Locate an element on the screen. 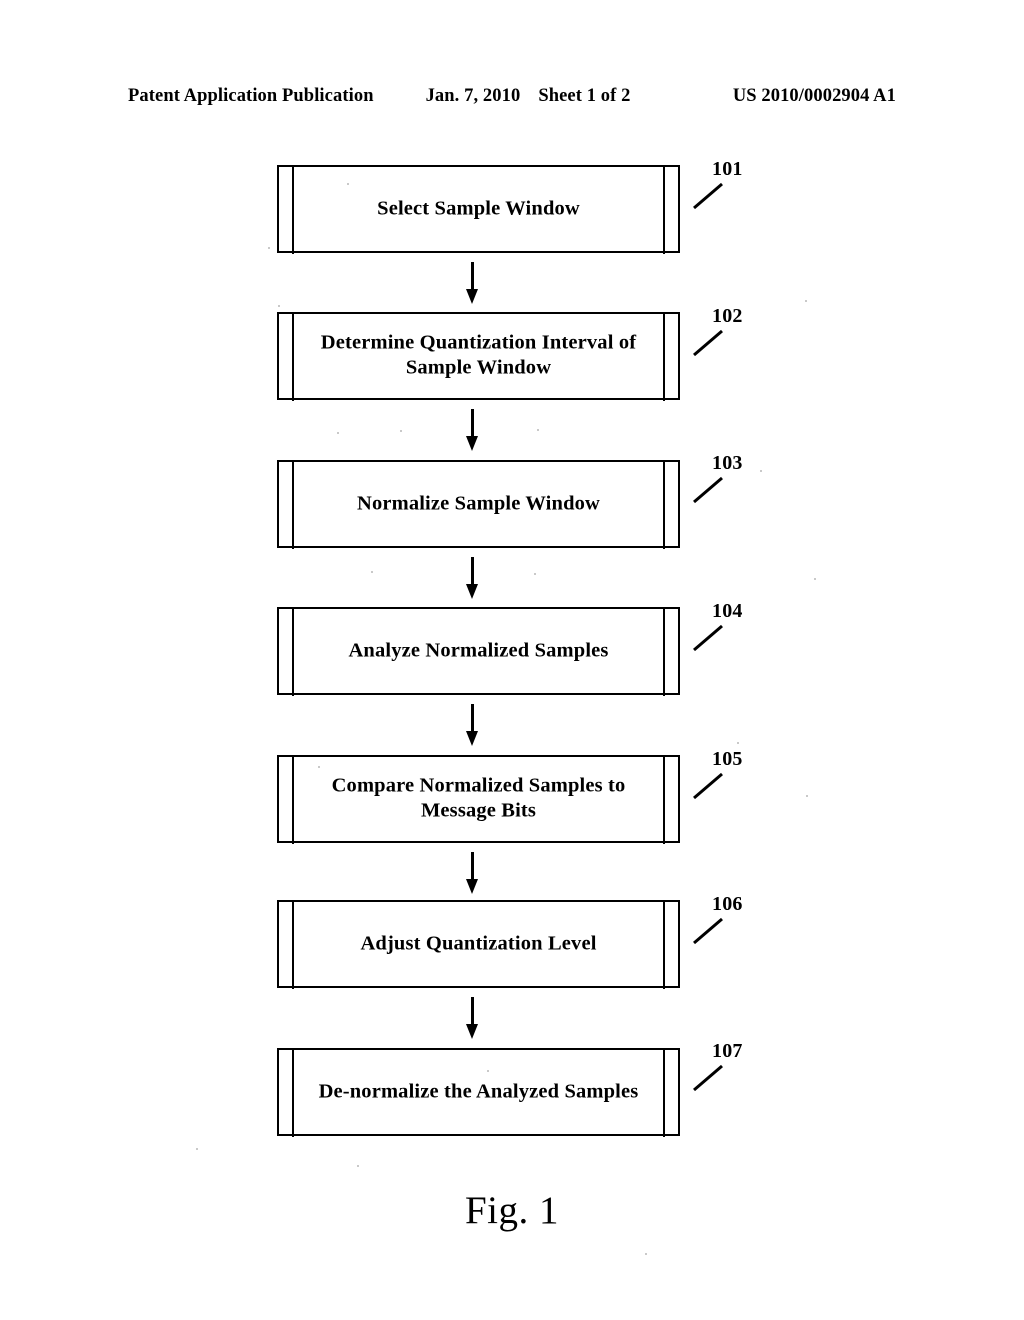 Image resolution: width=1024 pixels, height=1320 pixels. flow-node-104: Analyze Normalized Samples is located at coordinates (478, 651).